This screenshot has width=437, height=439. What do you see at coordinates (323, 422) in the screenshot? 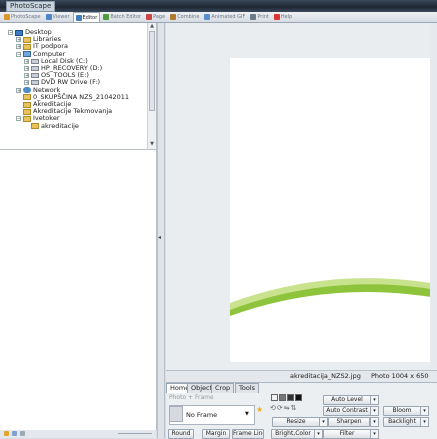
I see `resize-dropdown-icon: ▾` at bounding box center [323, 422].